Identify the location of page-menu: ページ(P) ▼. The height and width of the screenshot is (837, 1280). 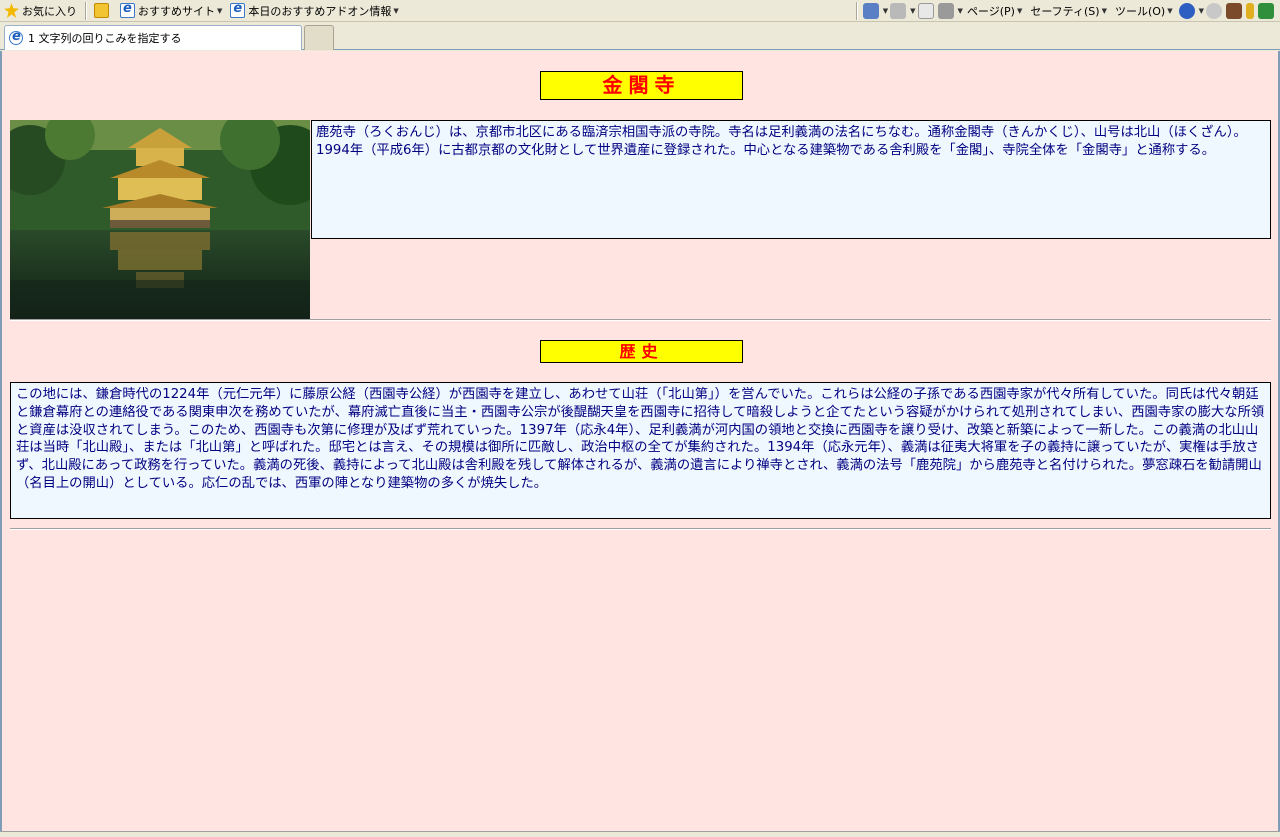
(994, 11).